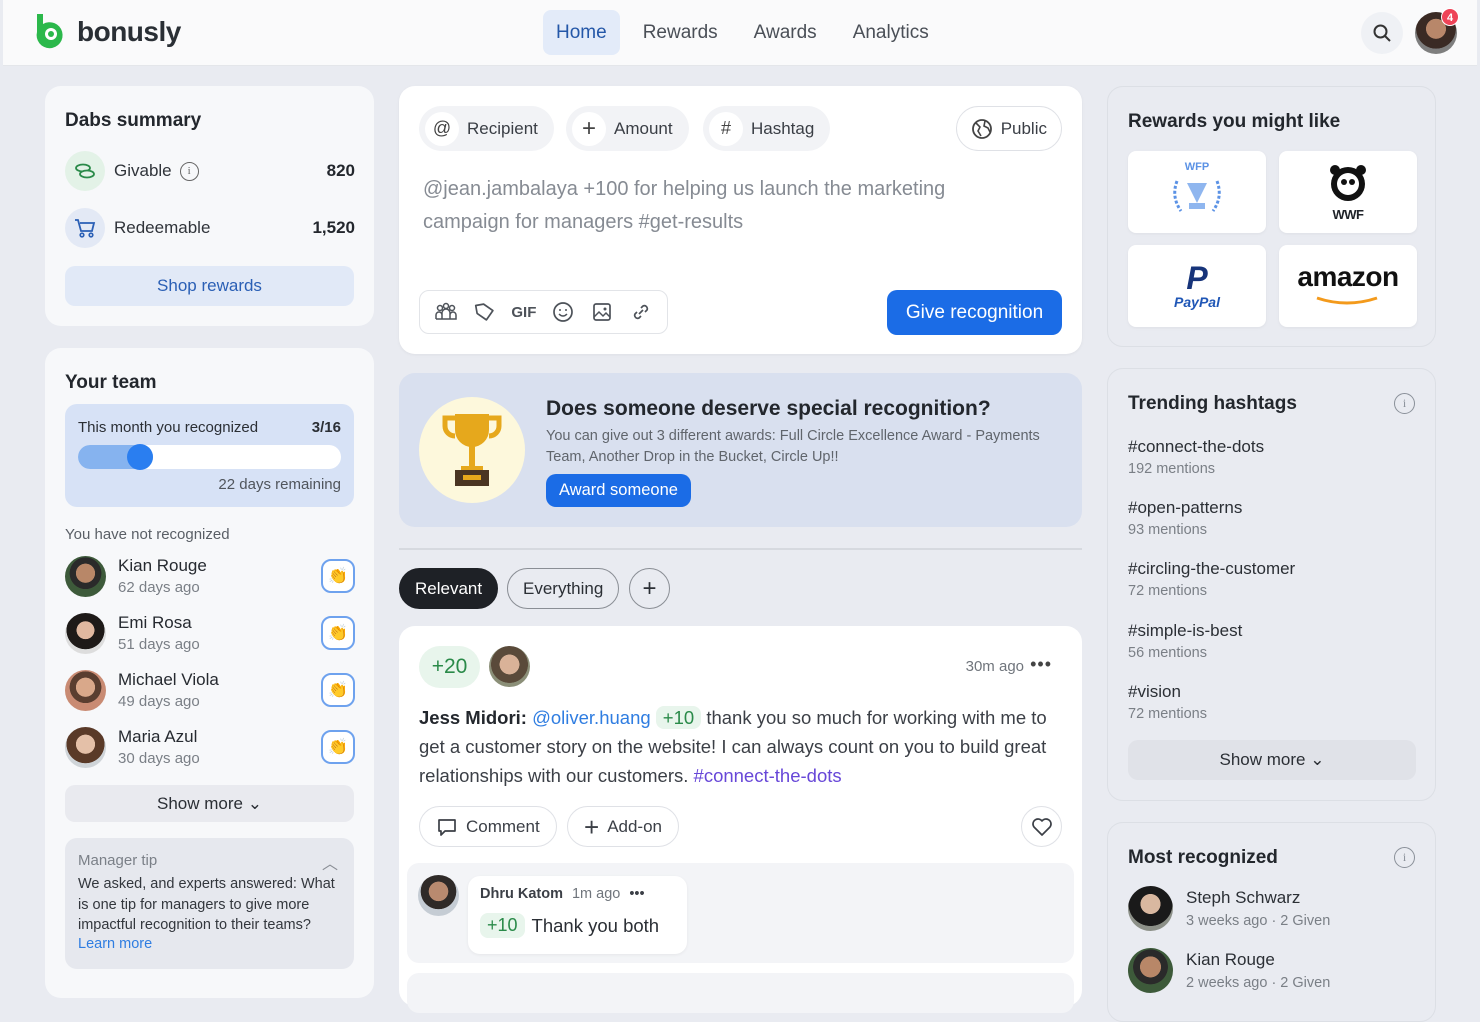 The width and height of the screenshot is (1480, 1022). I want to click on progress-label: This month you recognized, so click(168, 427).